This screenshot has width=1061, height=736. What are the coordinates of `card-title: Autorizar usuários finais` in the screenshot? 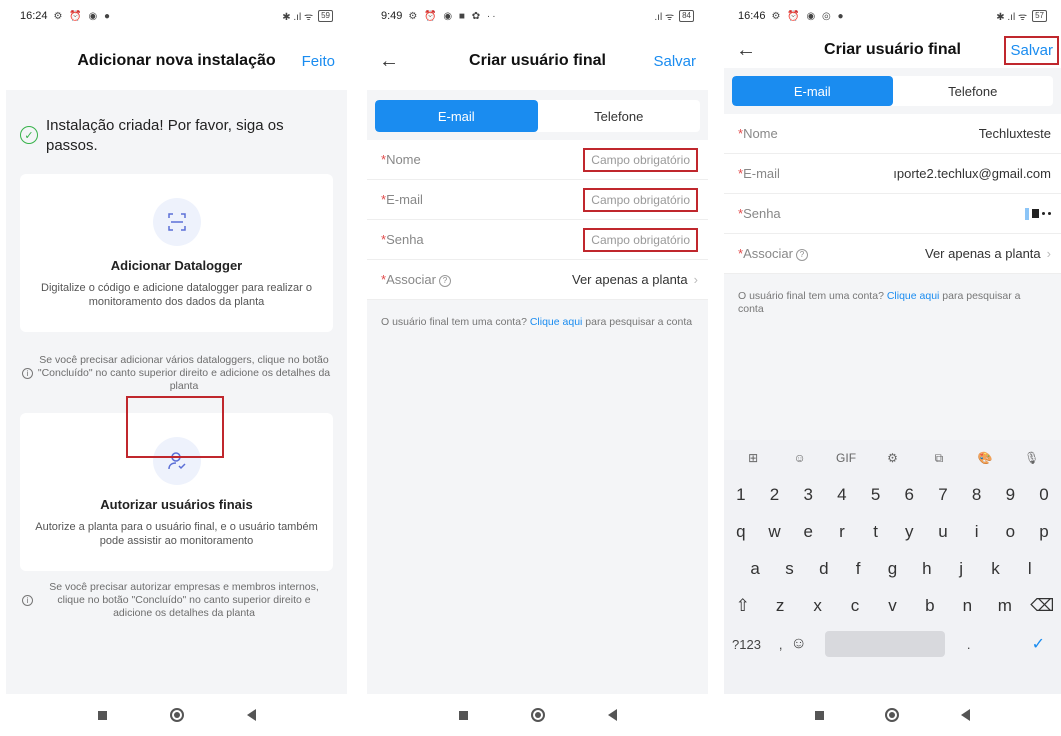 It's located at (176, 504).